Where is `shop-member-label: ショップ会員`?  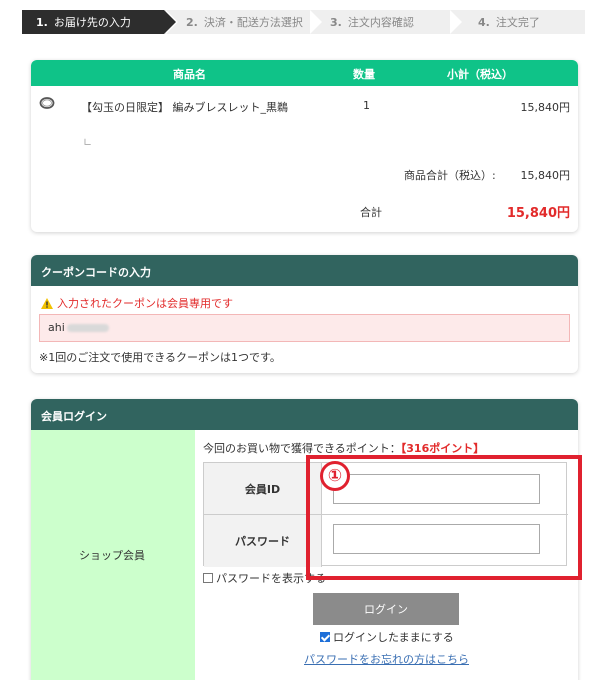 shop-member-label: ショップ会員 is located at coordinates (112, 555).